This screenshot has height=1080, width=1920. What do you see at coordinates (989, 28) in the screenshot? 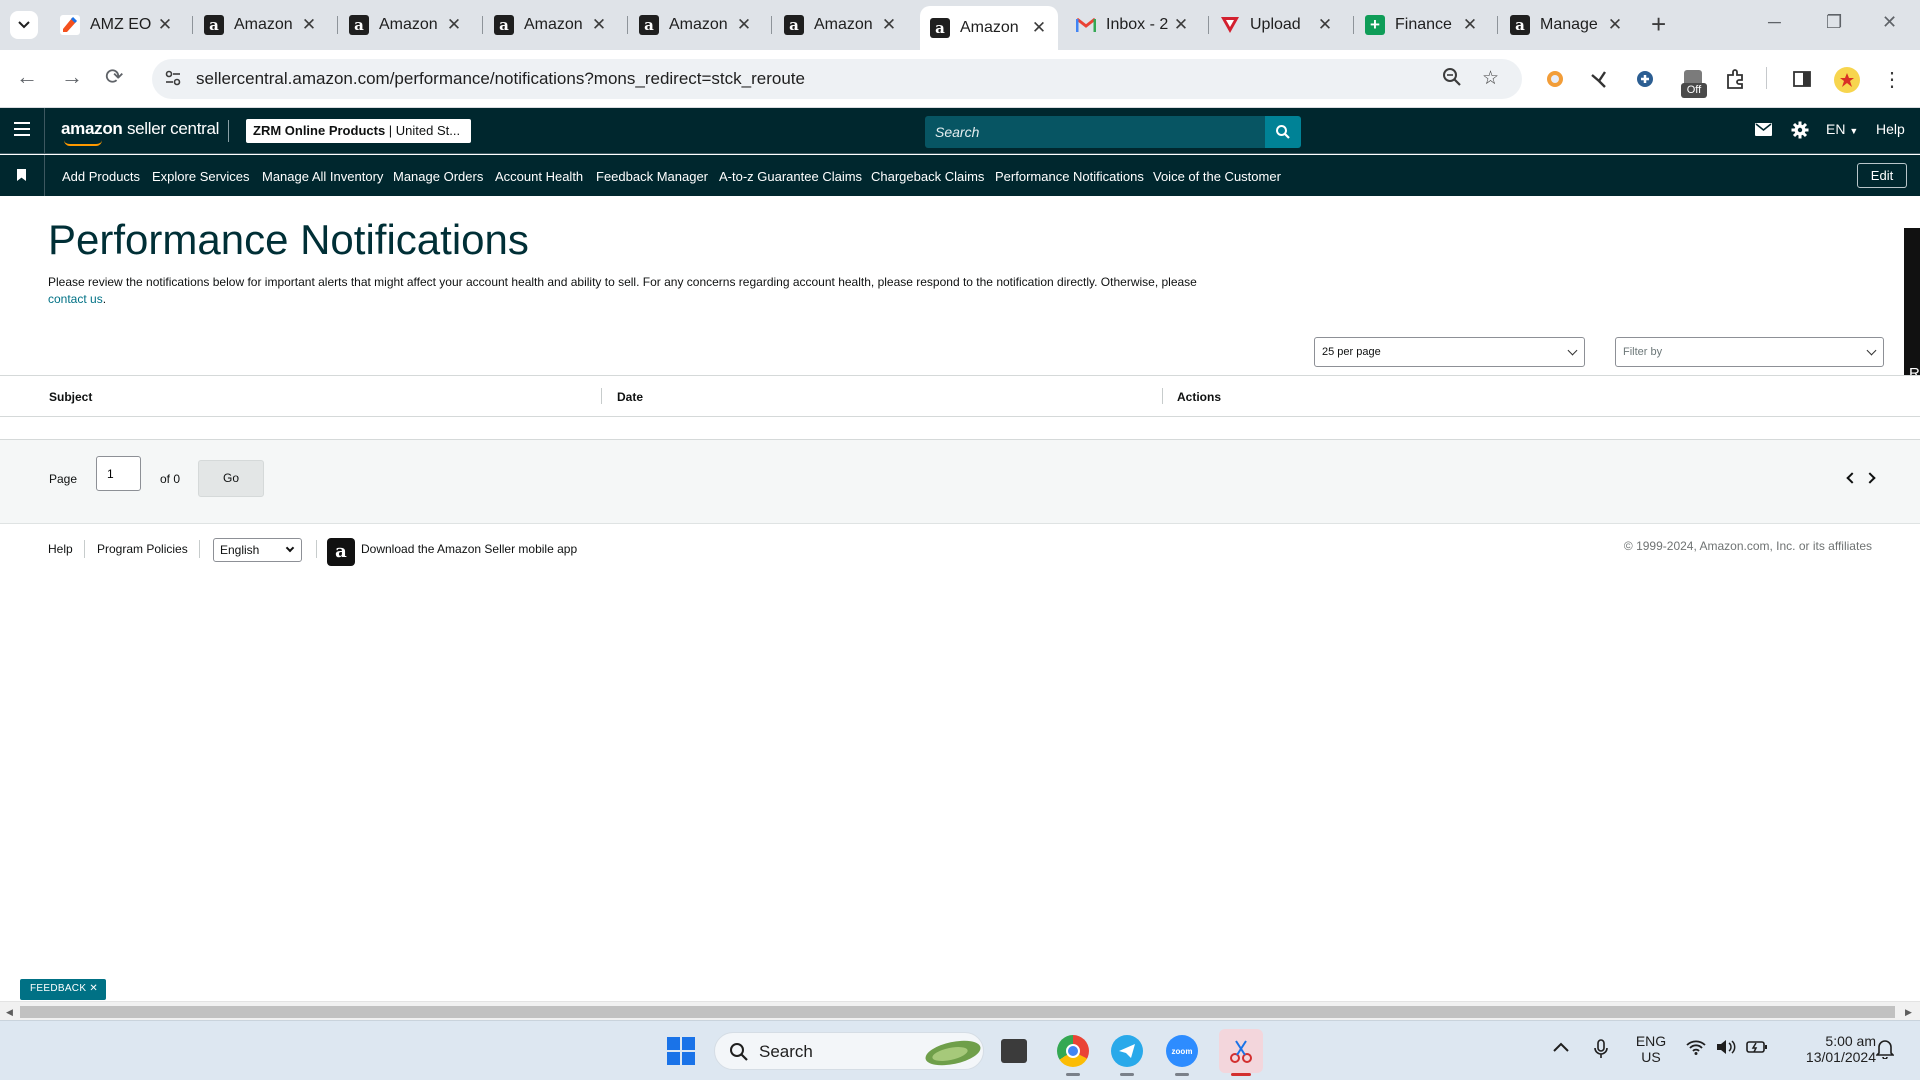
I see `browser-tab-active: a Amazon ✕` at bounding box center [989, 28].